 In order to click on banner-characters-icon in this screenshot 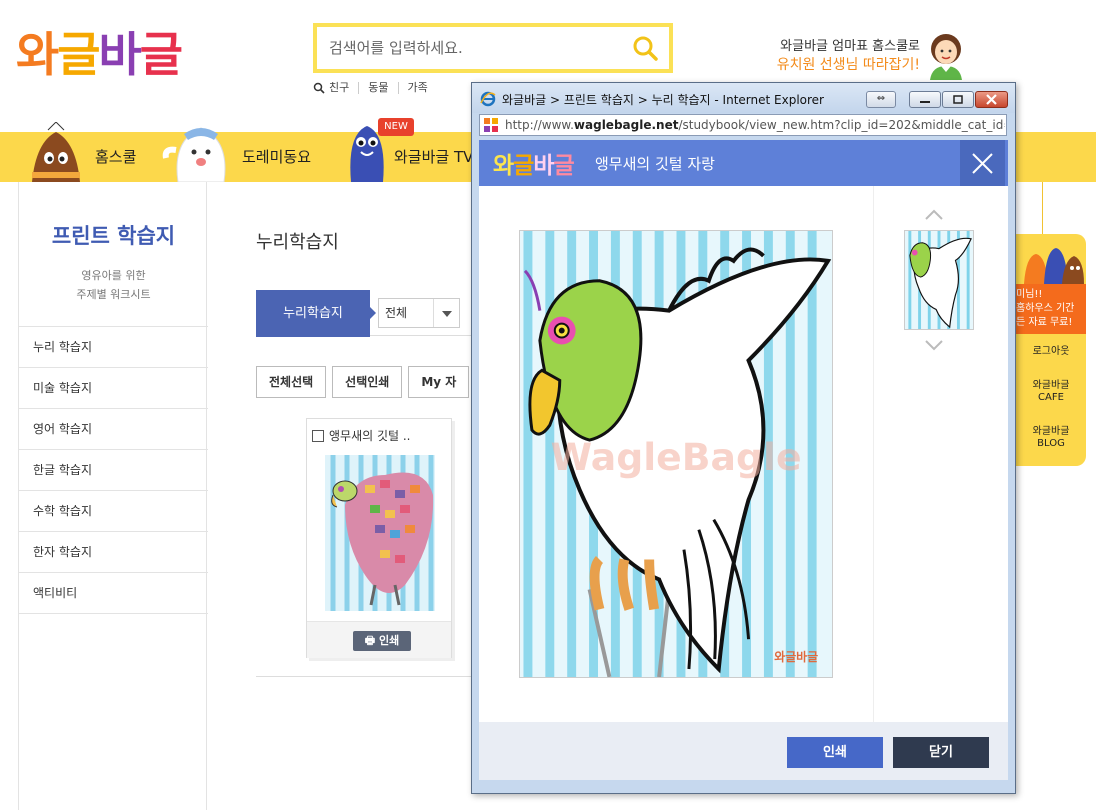, I will do `click(1054, 266)`.